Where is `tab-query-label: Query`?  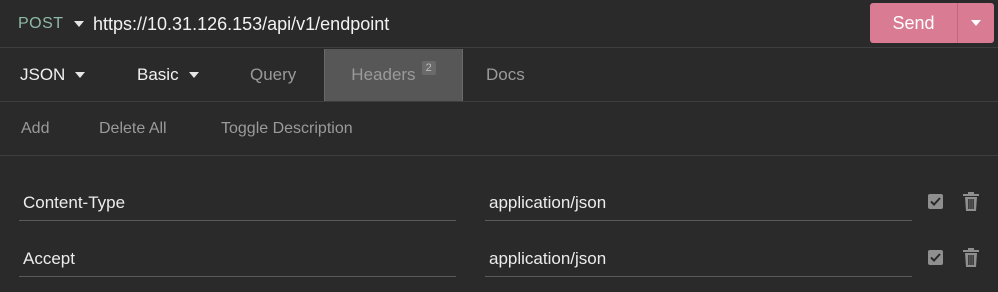 tab-query-label: Query is located at coordinates (273, 74).